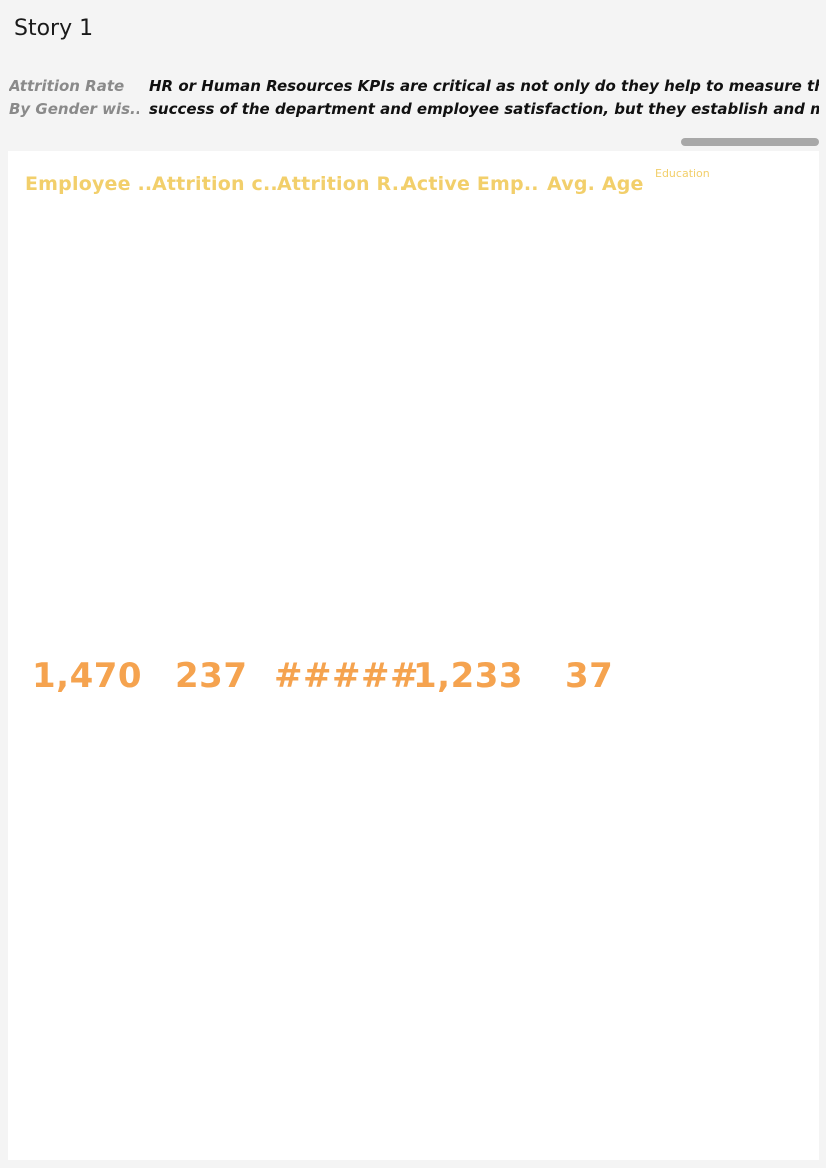 This screenshot has width=826, height=1168. Describe the element at coordinates (470, 184) in the screenshot. I see `kpi-header-active-employees: Active Emp..` at that location.